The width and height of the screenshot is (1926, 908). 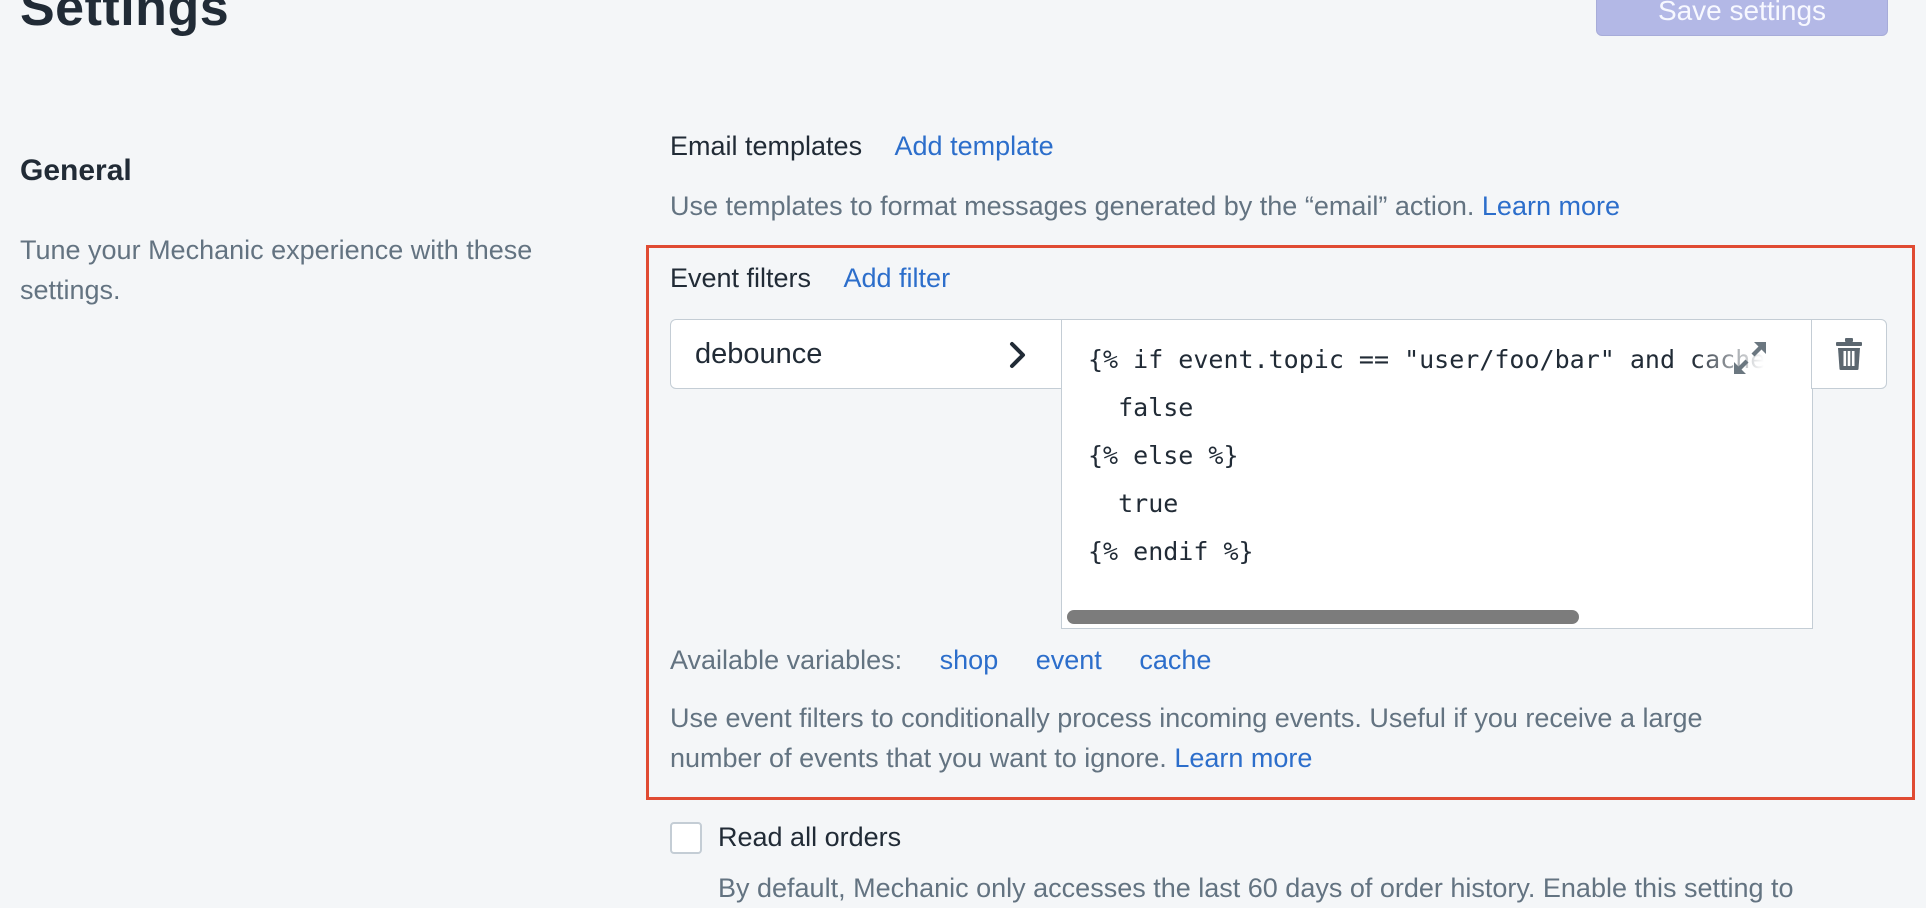 What do you see at coordinates (1742, 18) in the screenshot?
I see `save-settings-button: Save settings` at bounding box center [1742, 18].